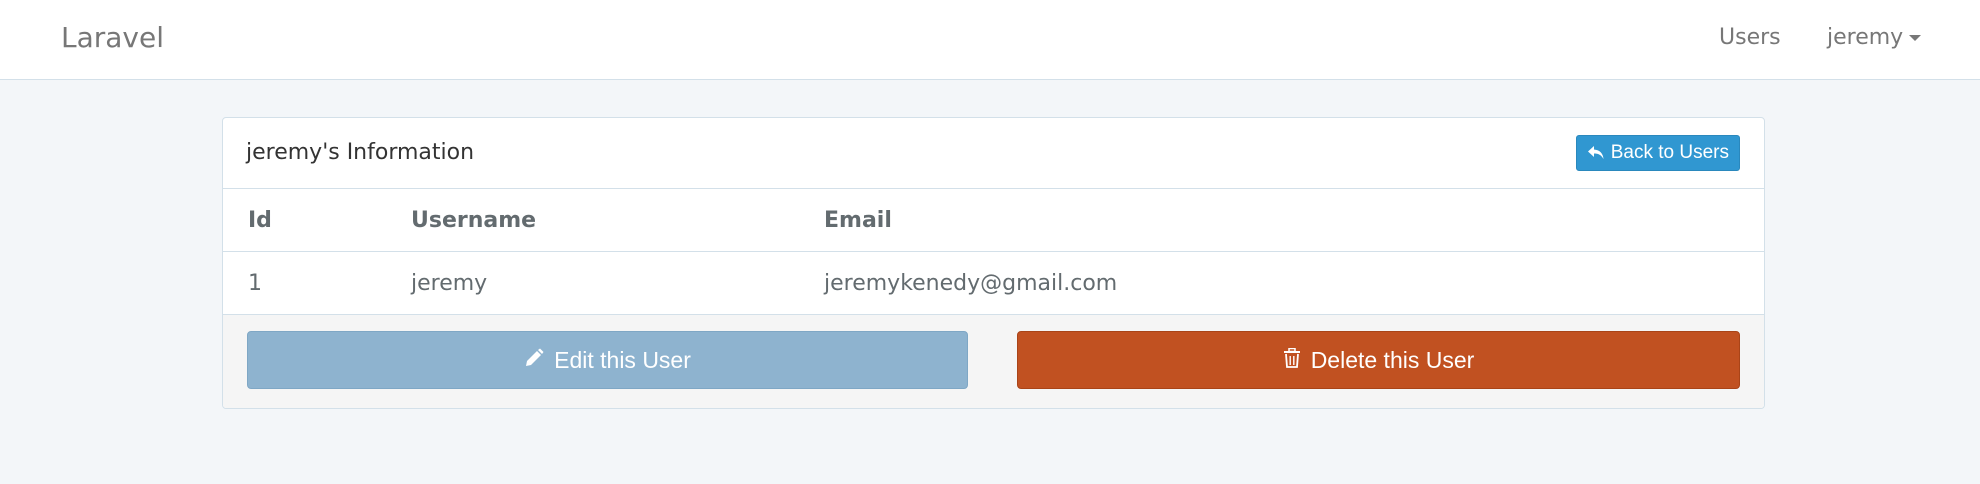 The height and width of the screenshot is (484, 1980). What do you see at coordinates (474, 220) in the screenshot?
I see `column-header-username: Username` at bounding box center [474, 220].